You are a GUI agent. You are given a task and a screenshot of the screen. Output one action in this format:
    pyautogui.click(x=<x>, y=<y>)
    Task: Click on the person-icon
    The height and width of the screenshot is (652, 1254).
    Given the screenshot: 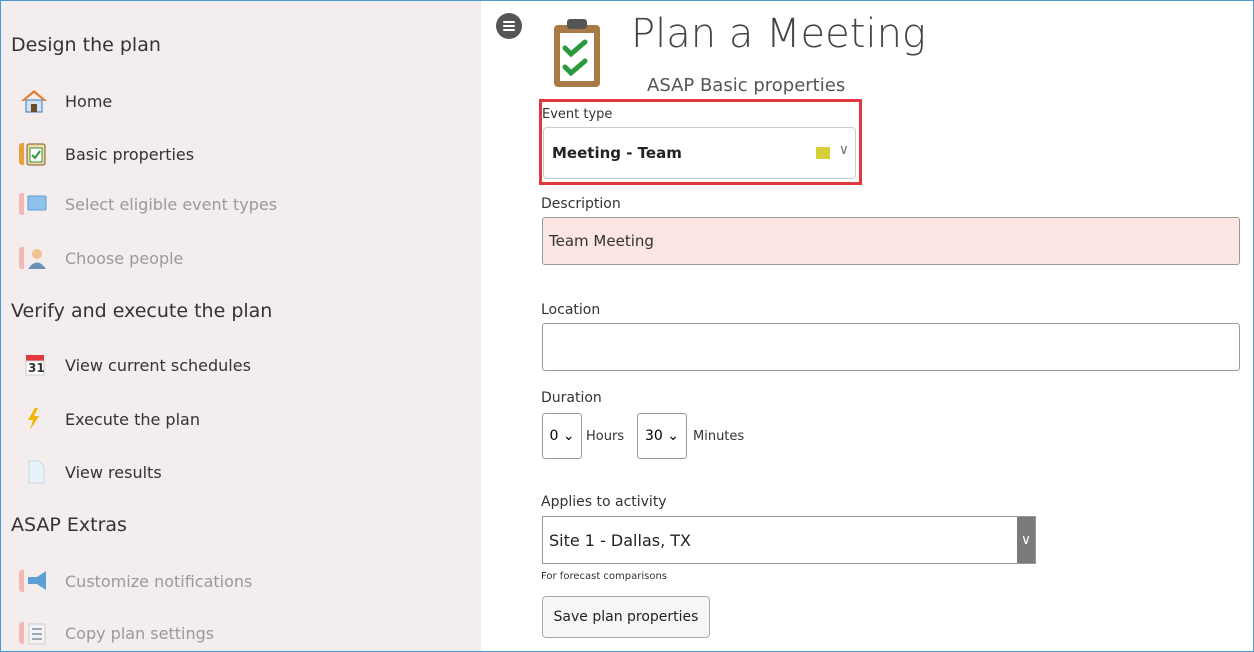 What is the action you would take?
    pyautogui.click(x=34, y=258)
    